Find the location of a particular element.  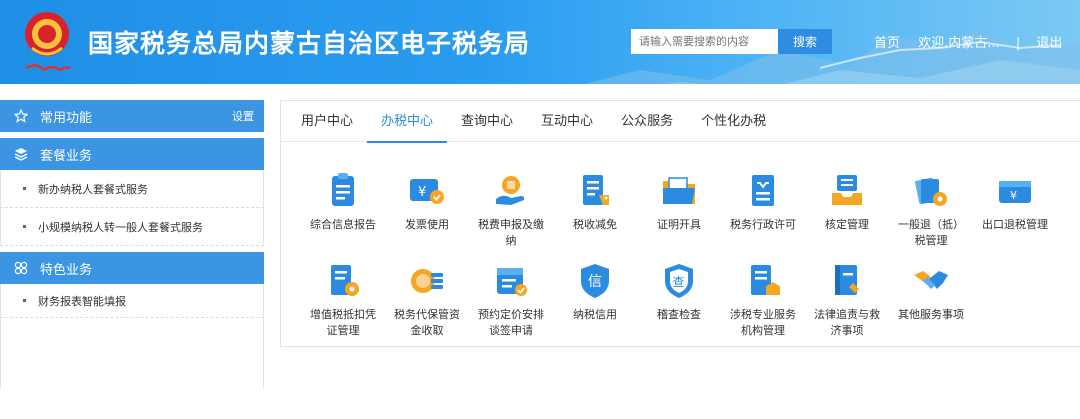

inspection-shield-icon: 查 is located at coordinates (679, 281).